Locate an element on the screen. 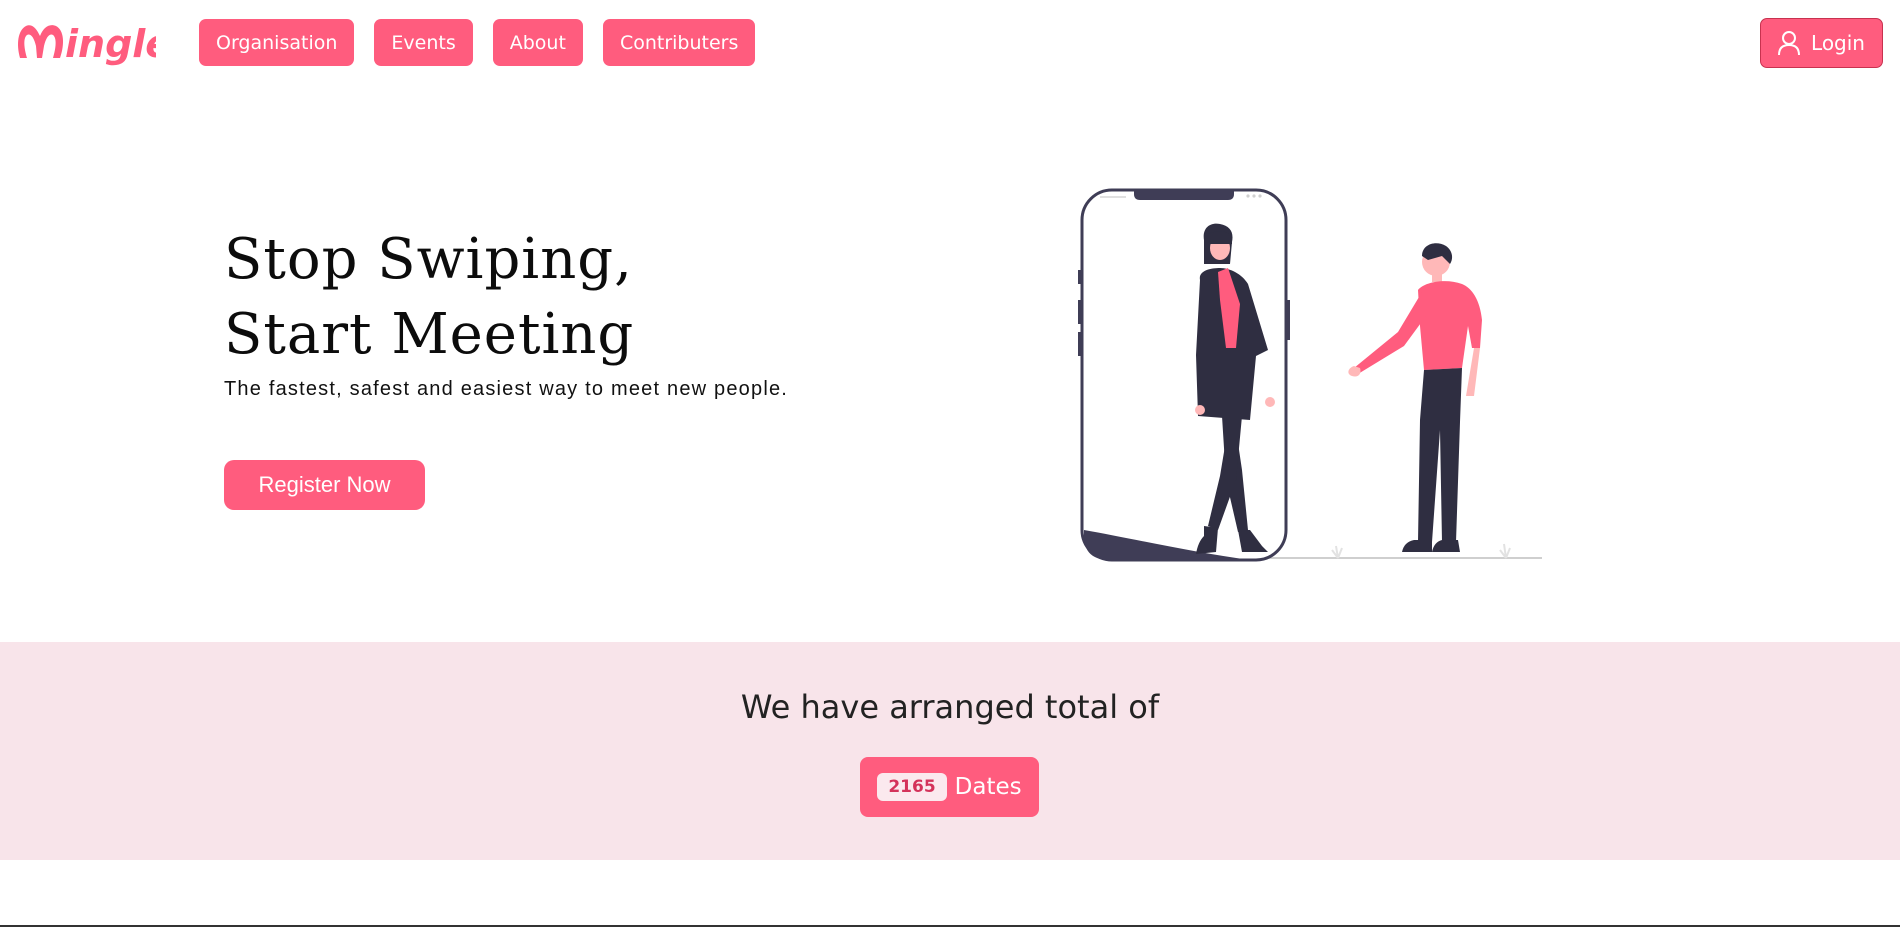 The image size is (1900, 928). mingle-logo: ingle is located at coordinates (86, 40).